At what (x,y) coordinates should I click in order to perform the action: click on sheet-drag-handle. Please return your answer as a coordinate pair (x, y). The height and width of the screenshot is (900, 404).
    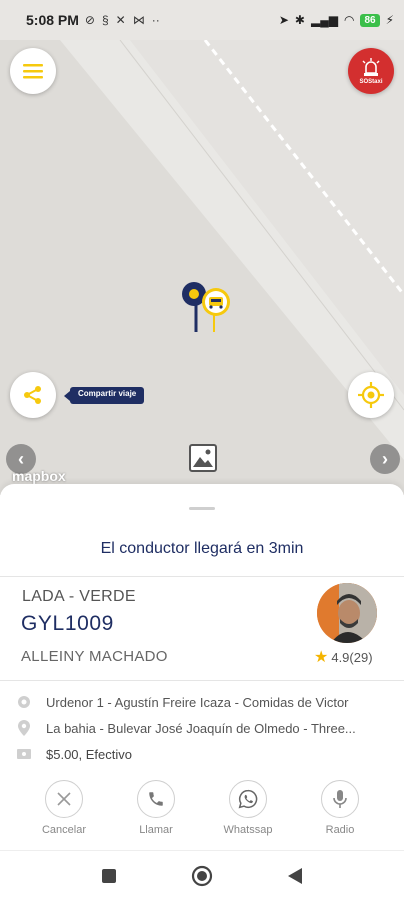
    Looking at the image, I should click on (202, 508).